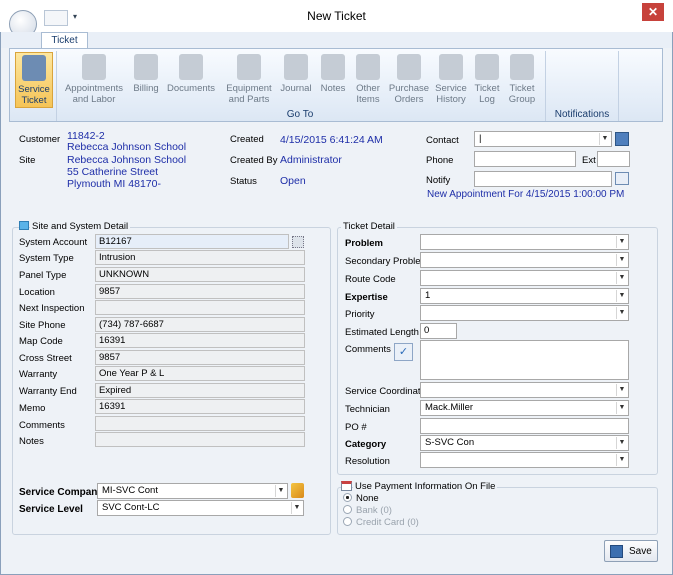 This screenshot has height=575, width=673. I want to click on wrench-icon, so click(34, 68).